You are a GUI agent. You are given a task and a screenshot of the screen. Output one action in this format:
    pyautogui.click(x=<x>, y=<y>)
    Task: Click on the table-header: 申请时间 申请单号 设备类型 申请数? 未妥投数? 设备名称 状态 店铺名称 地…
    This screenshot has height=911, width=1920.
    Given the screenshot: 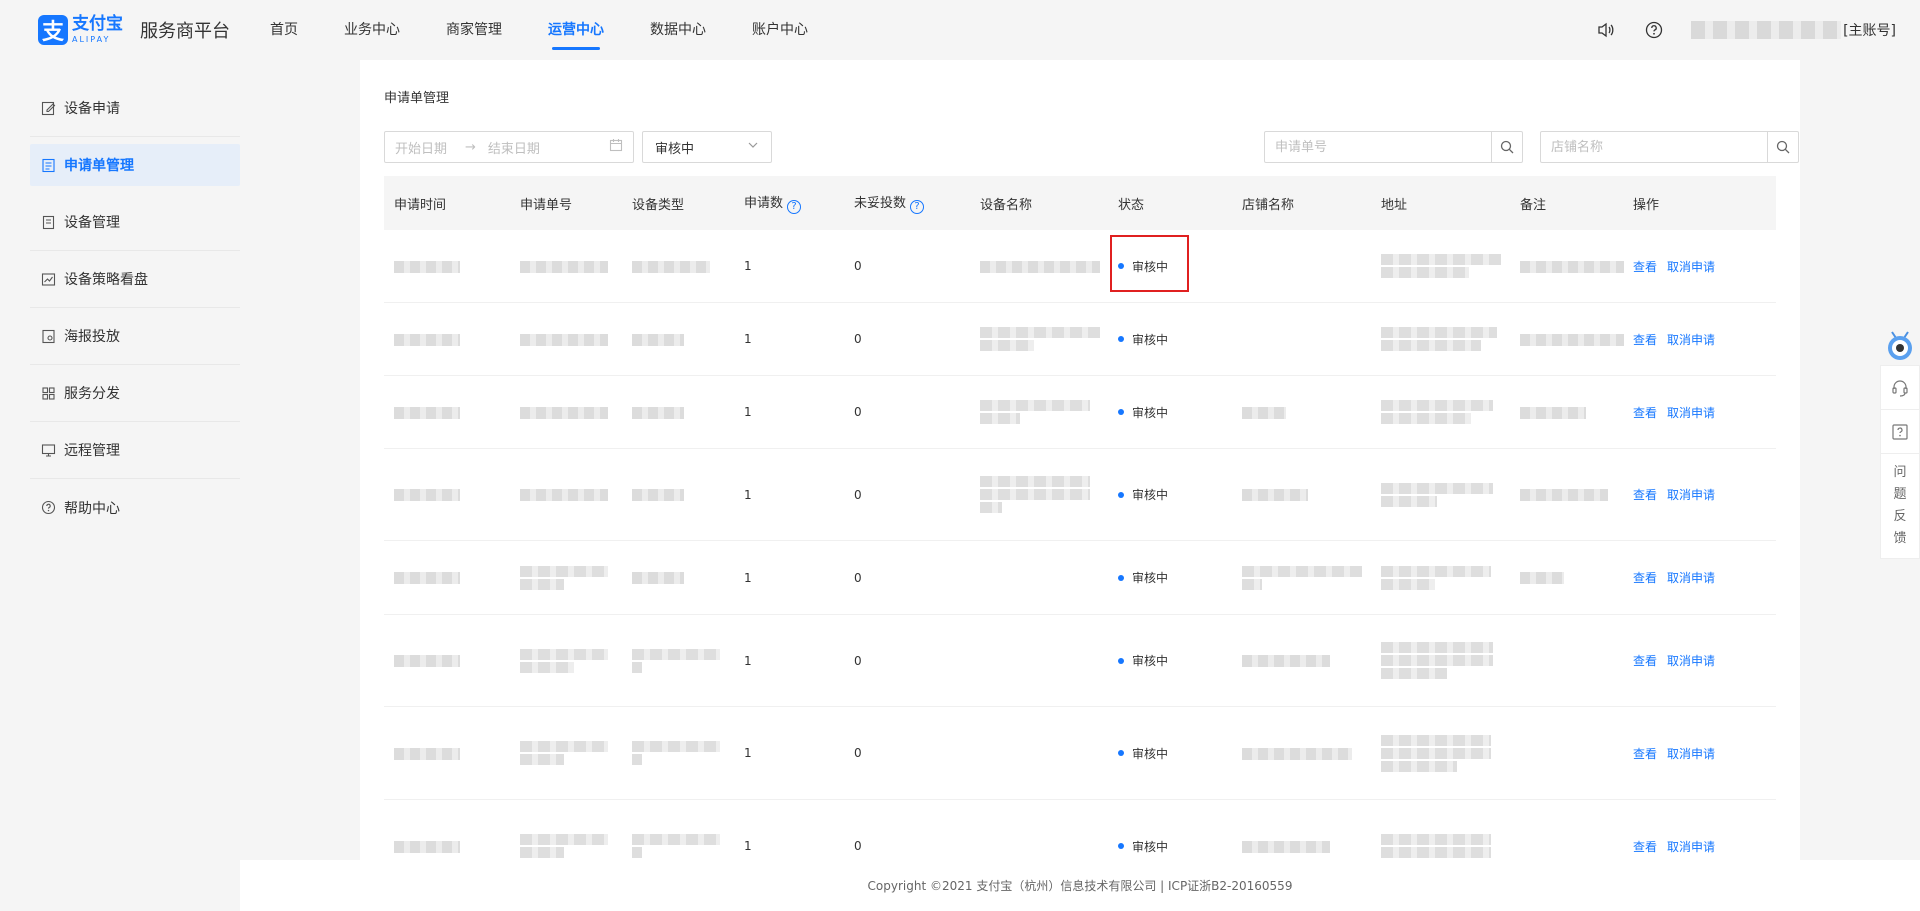 What is the action you would take?
    pyautogui.click(x=1080, y=203)
    